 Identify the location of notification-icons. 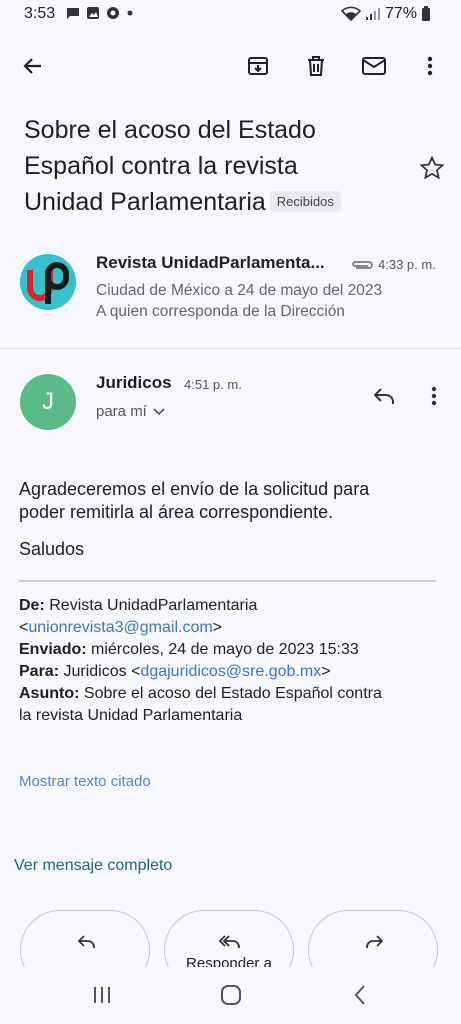
(100, 13).